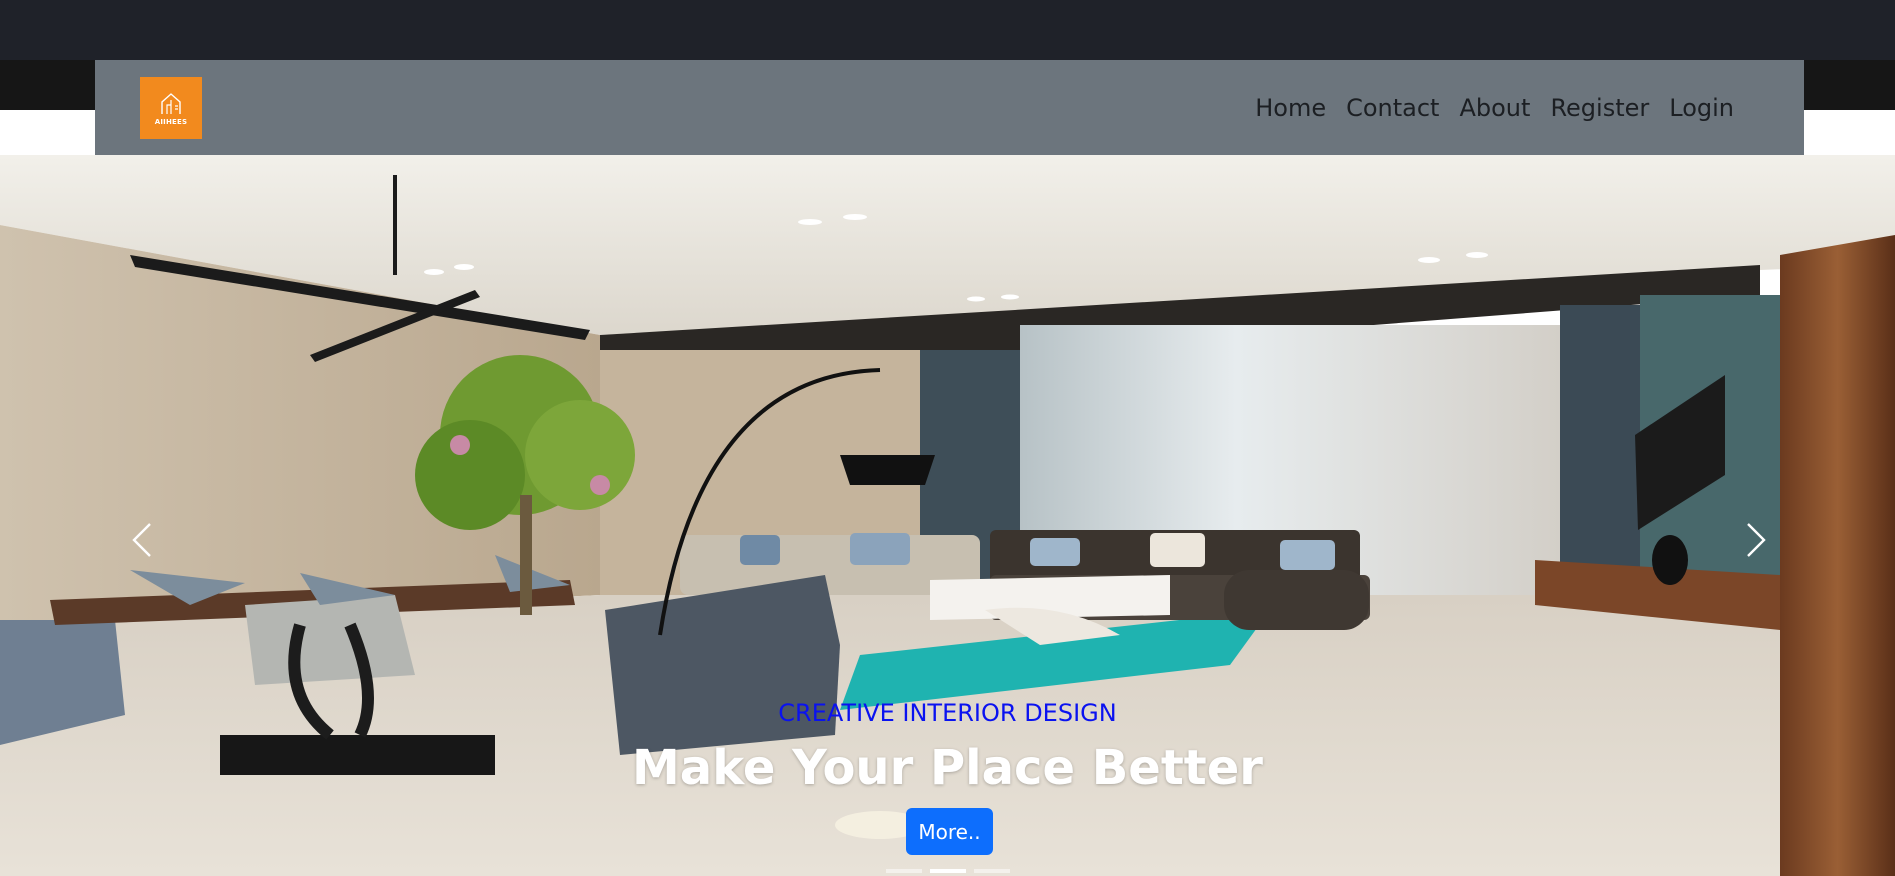  What do you see at coordinates (947, 30) in the screenshot?
I see `top-bar` at bounding box center [947, 30].